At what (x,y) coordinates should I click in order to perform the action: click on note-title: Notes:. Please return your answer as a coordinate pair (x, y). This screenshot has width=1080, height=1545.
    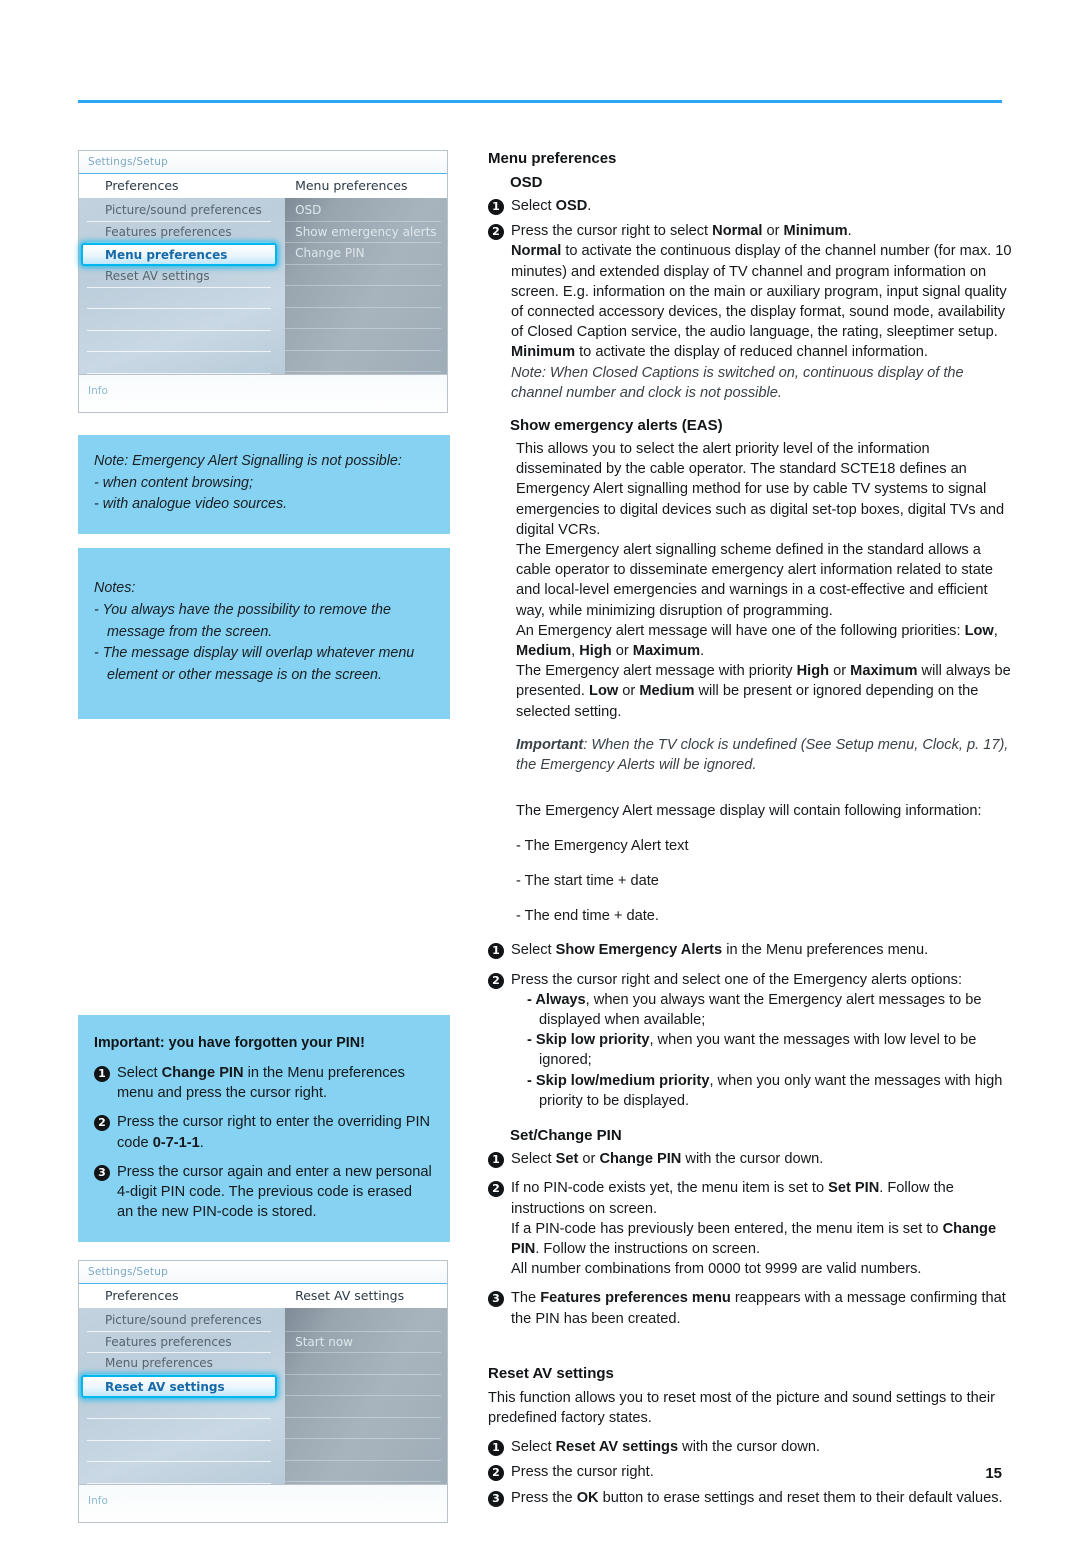
    Looking at the image, I should click on (115, 588).